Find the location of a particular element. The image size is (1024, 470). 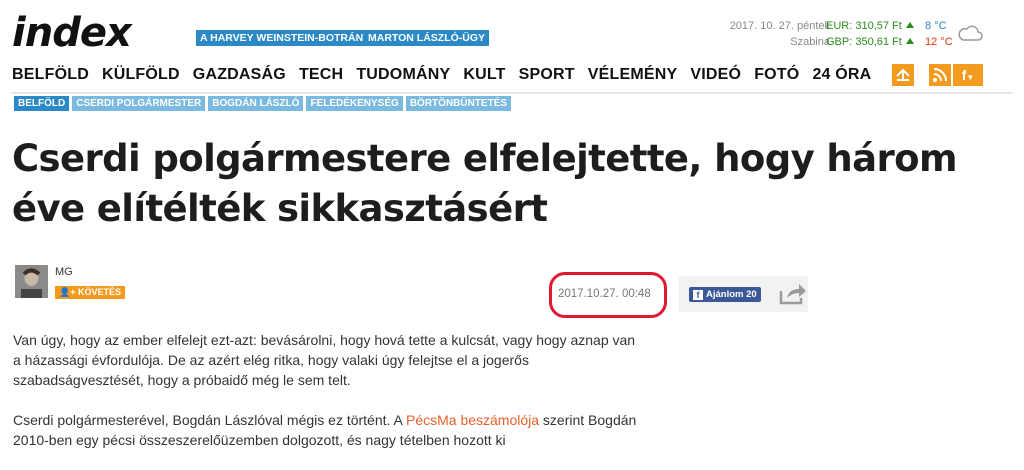

temp-max: 12 °C is located at coordinates (939, 42).